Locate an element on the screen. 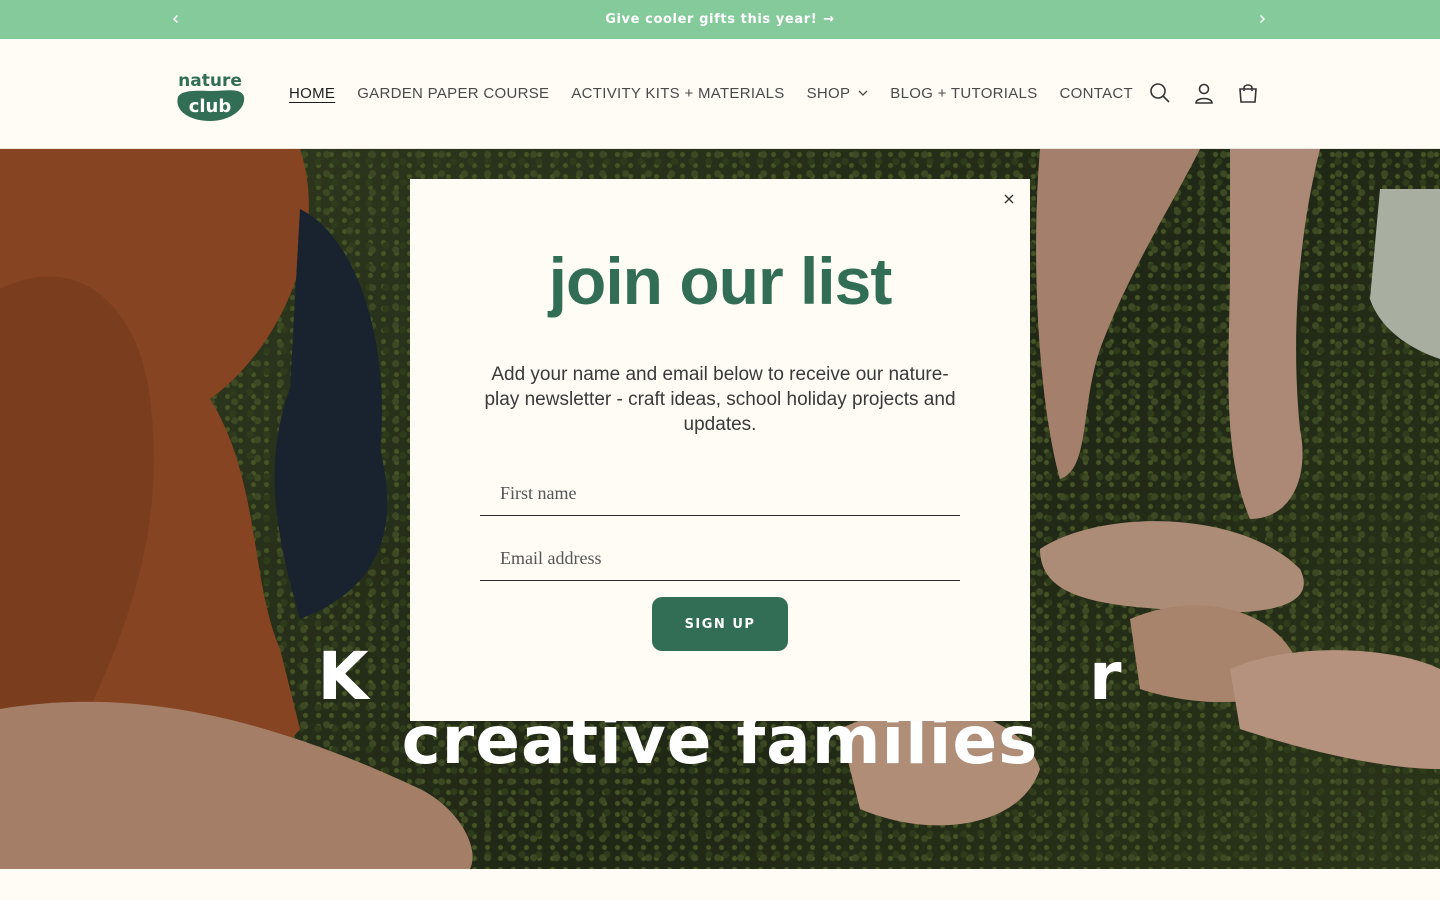  cart-button is located at coordinates (1248, 93).